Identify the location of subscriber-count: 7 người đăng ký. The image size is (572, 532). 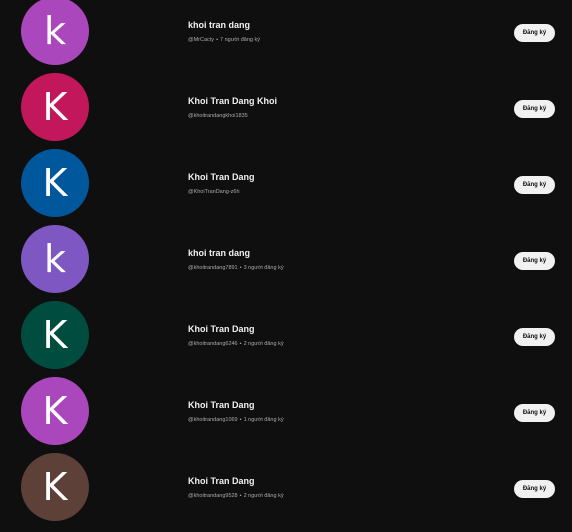
(240, 40).